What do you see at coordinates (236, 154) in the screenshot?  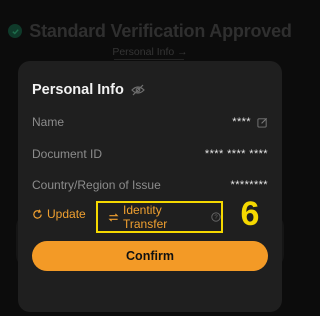 I see `document-id-value: **** **** ****` at bounding box center [236, 154].